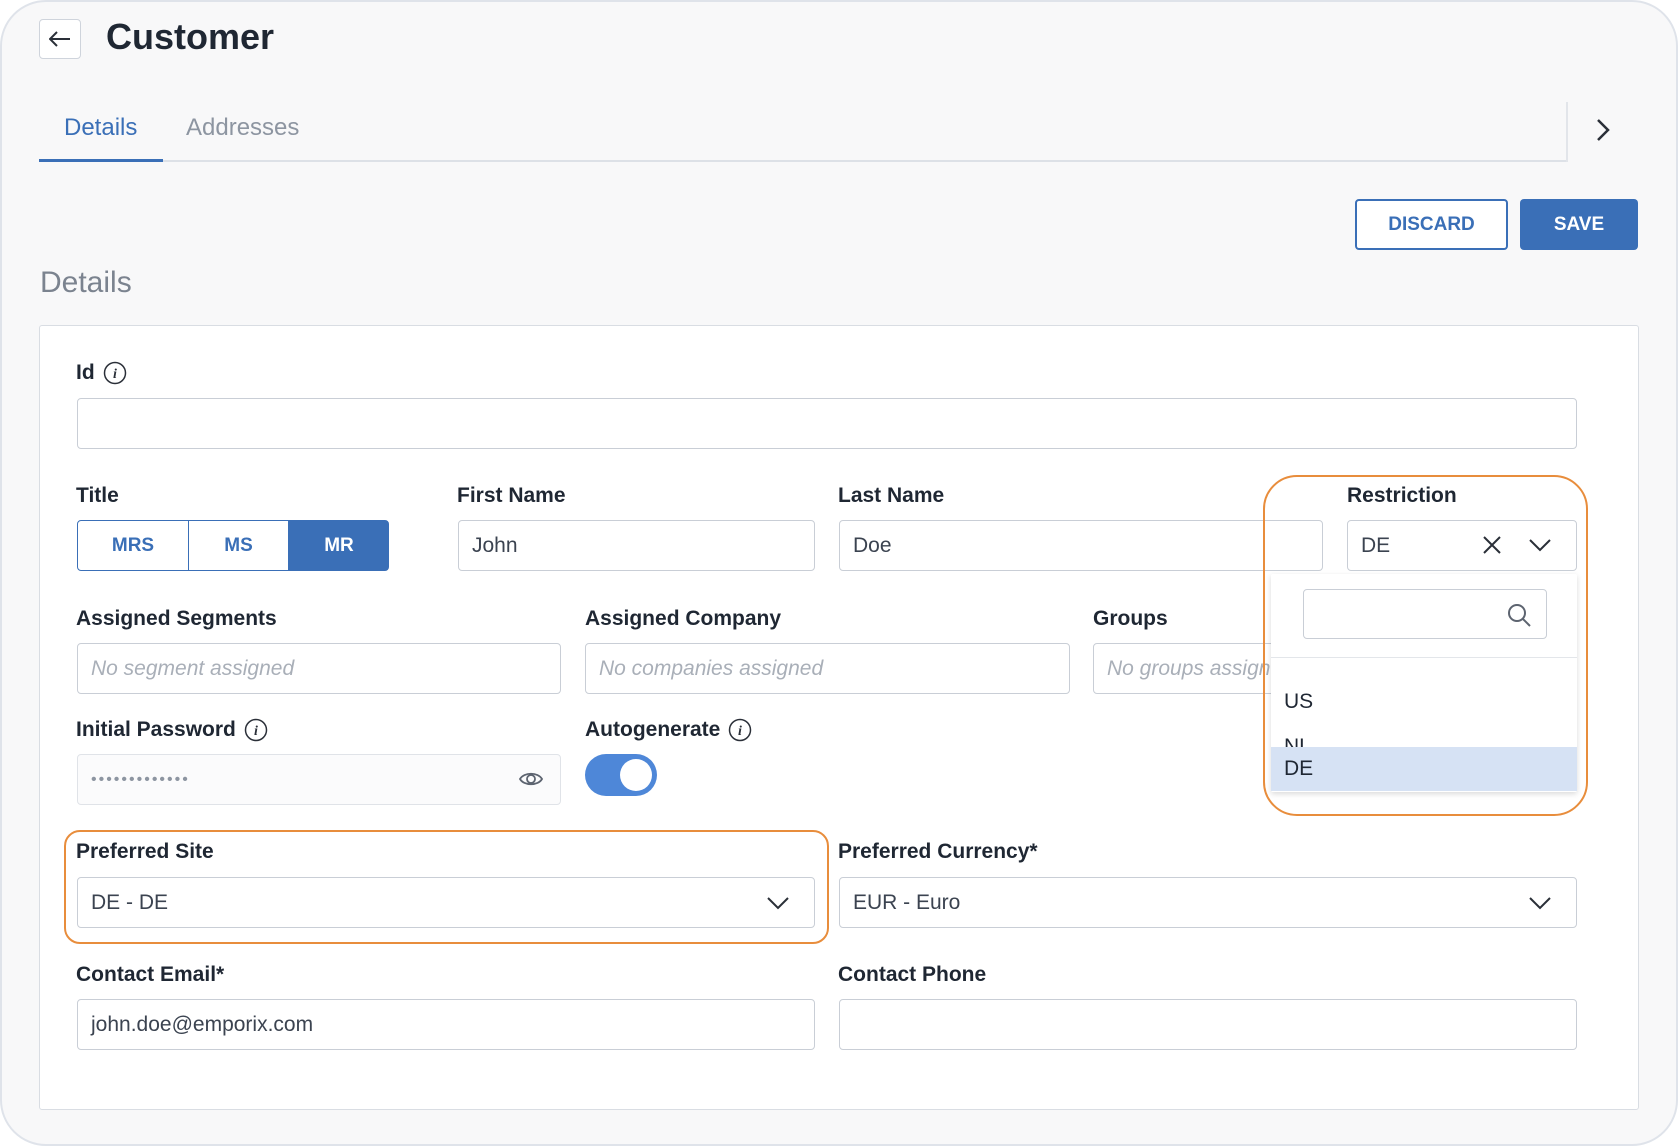  I want to click on chevron-right-icon, so click(1603, 130).